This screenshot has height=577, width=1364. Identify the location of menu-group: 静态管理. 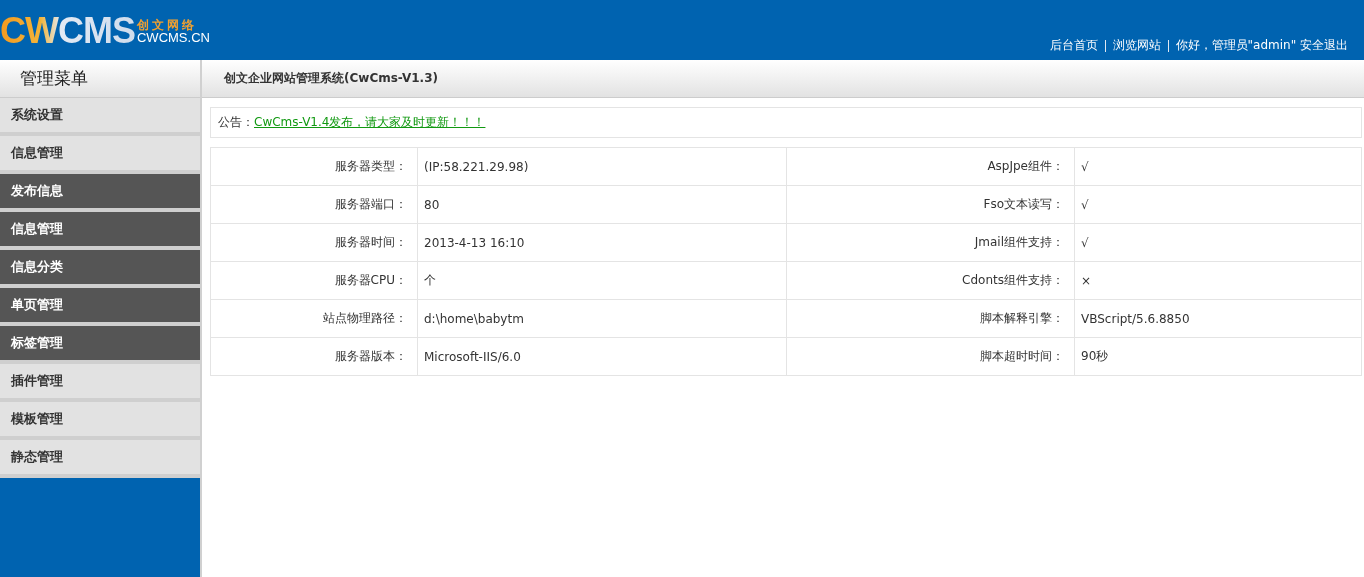
(100, 457).